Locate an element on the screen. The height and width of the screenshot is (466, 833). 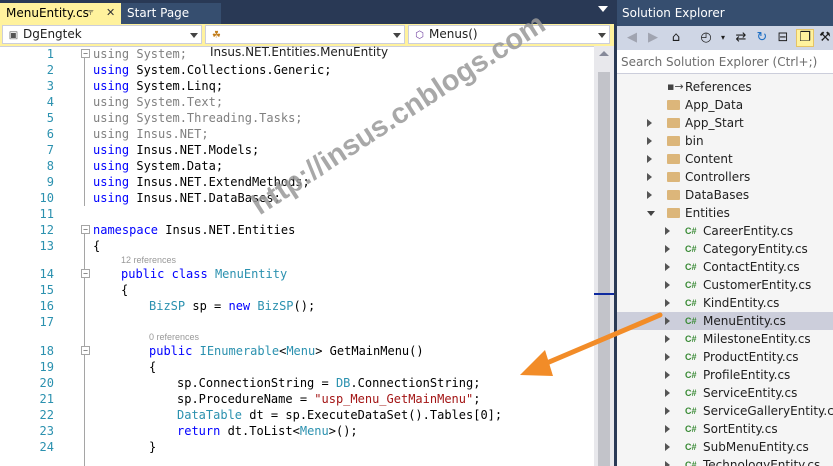
tab-menuentity: MenuEntity.cs ⫧ ✕ is located at coordinates (60, 13).